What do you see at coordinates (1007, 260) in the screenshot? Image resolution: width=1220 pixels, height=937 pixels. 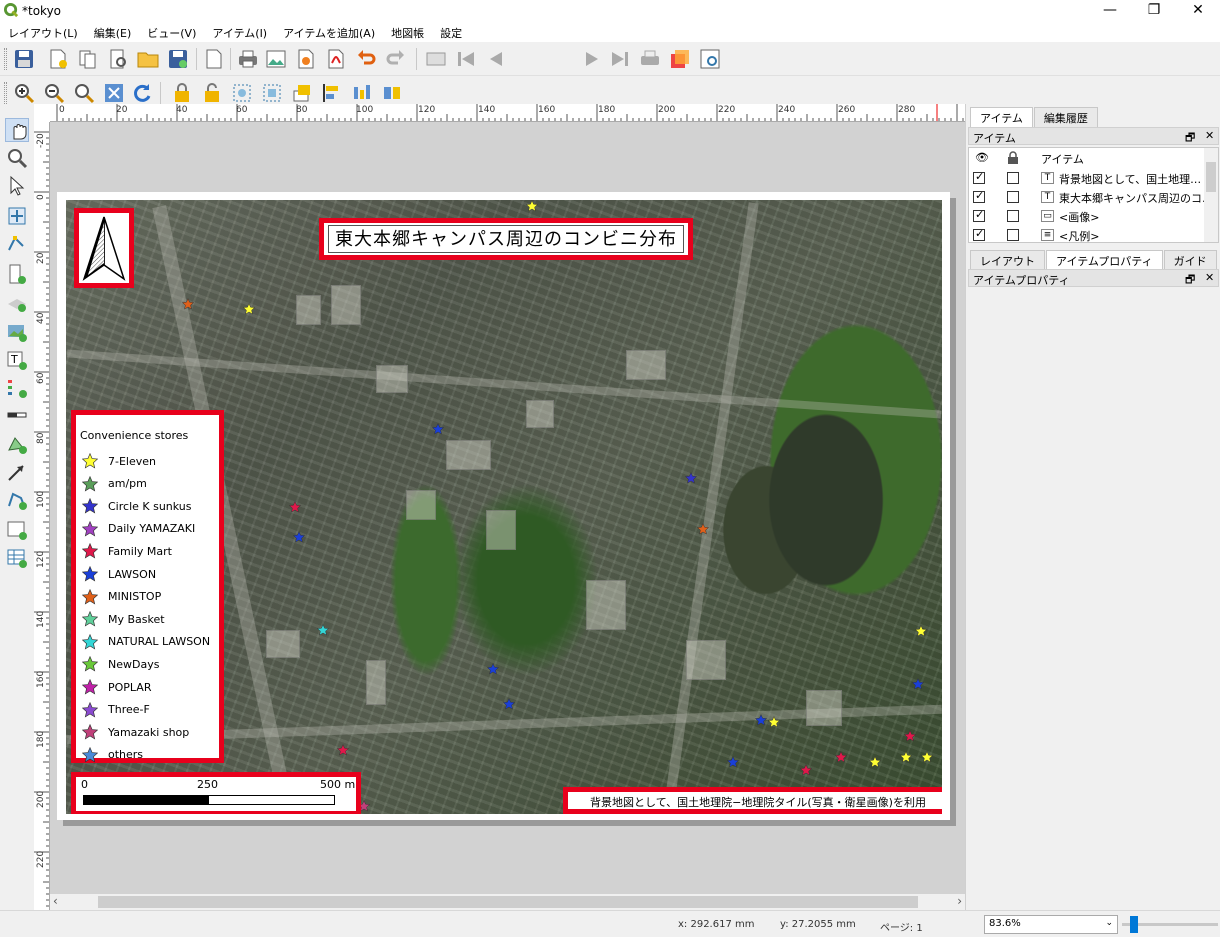 I see `tab-layout: レイアウト` at bounding box center [1007, 260].